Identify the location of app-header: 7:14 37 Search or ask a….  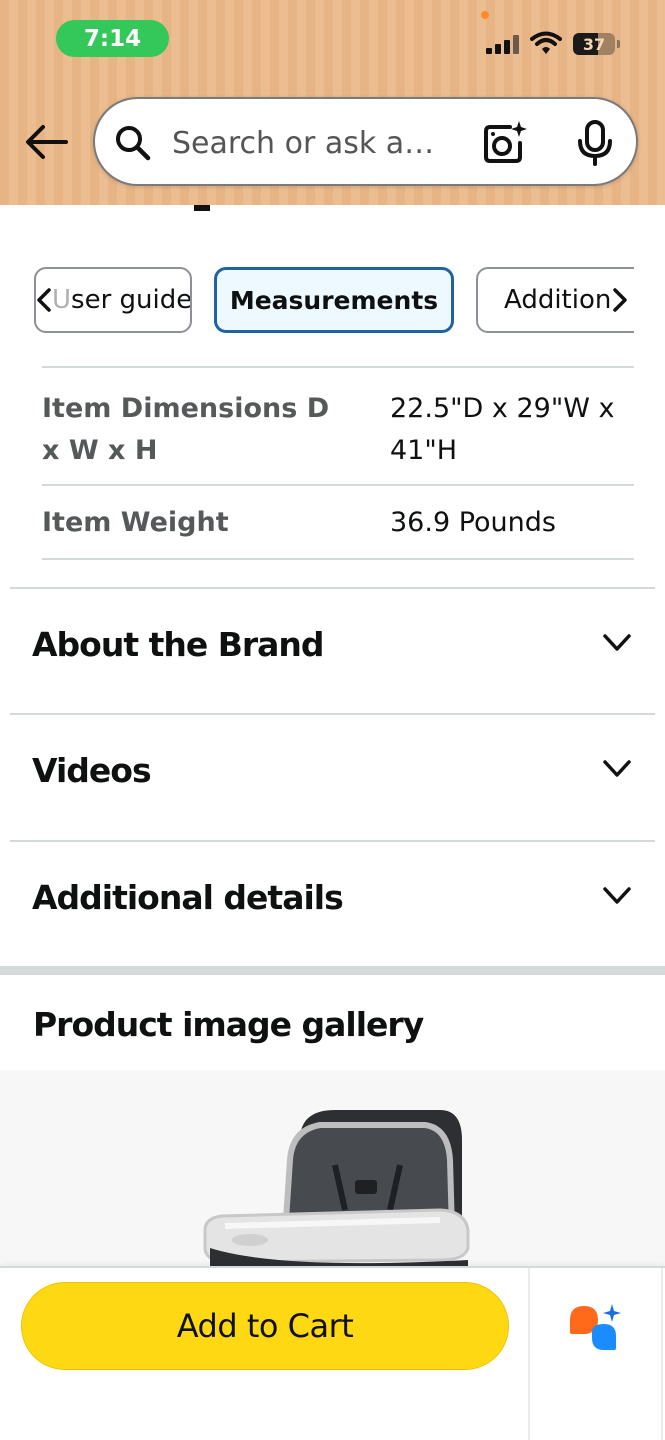
(332, 102).